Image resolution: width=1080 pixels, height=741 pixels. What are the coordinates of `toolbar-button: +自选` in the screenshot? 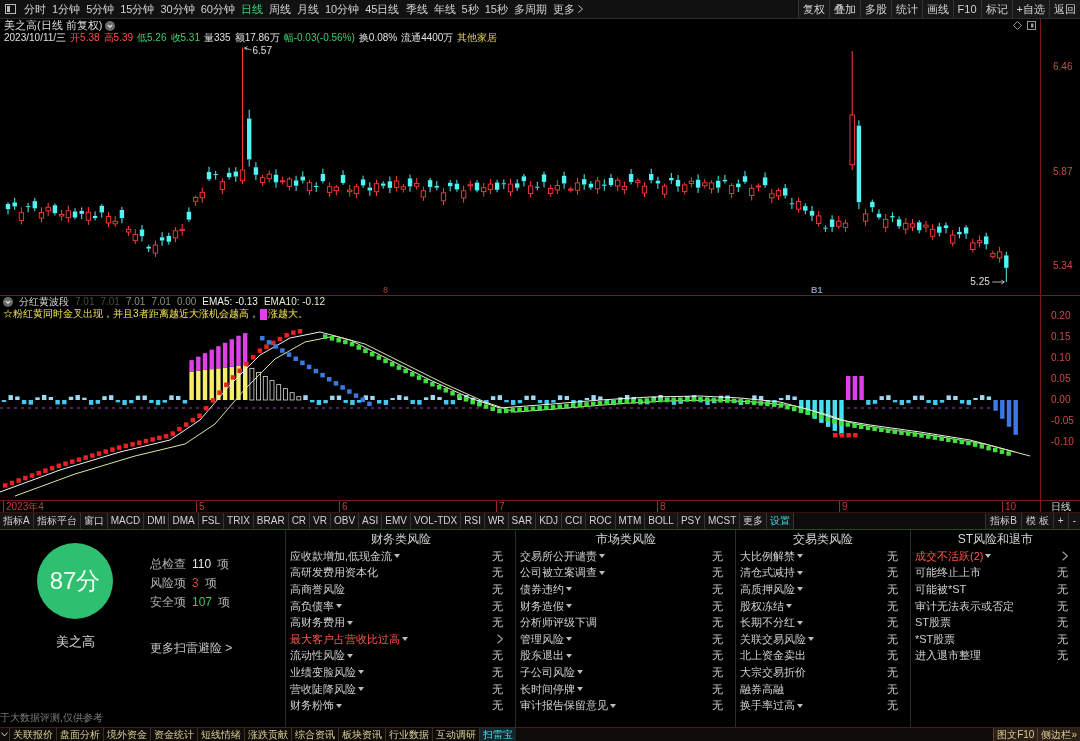 It's located at (1030, 9).